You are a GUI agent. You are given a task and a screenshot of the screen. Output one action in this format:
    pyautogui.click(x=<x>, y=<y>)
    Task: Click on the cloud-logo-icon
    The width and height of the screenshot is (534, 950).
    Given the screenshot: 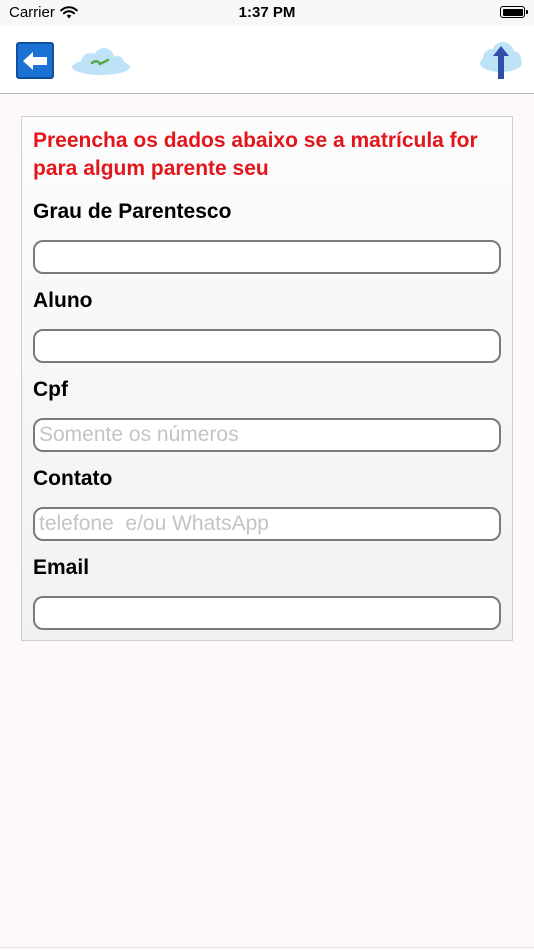 What is the action you would take?
    pyautogui.click(x=101, y=61)
    